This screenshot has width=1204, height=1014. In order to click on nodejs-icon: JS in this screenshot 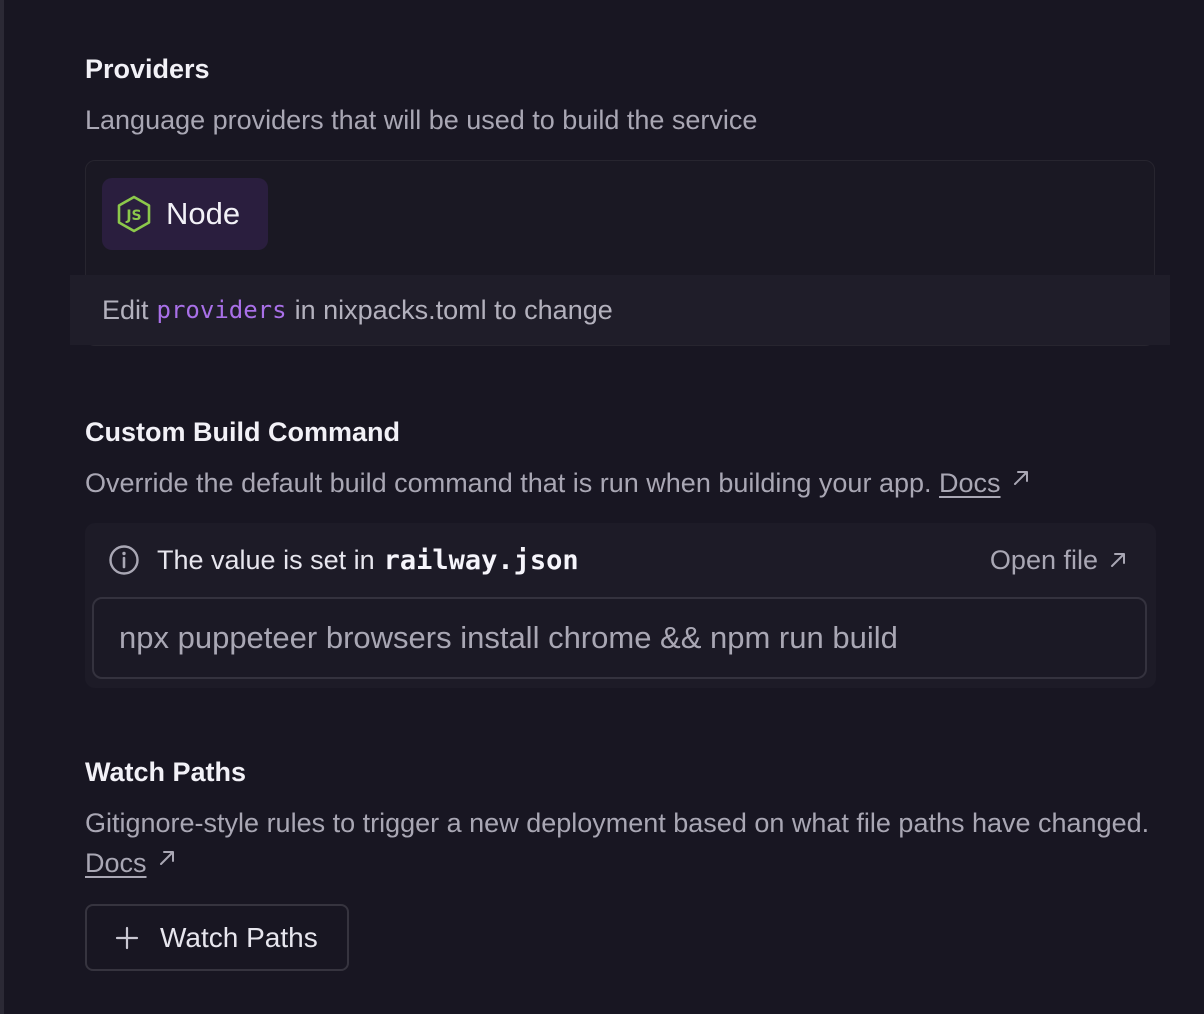, I will do `click(134, 214)`.